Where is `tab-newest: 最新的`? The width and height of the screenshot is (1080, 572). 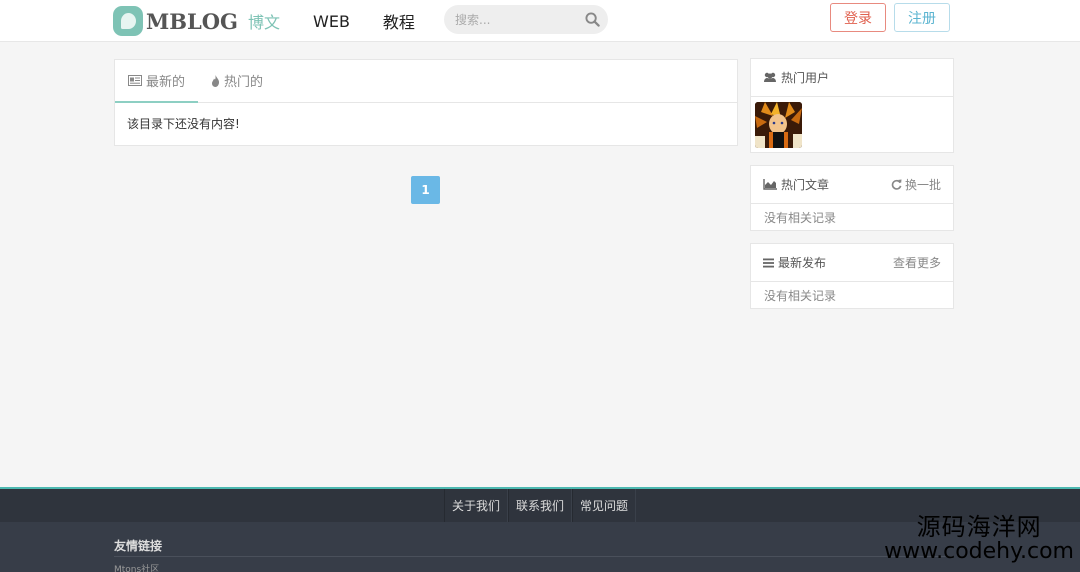 tab-newest: 最新的 is located at coordinates (157, 81).